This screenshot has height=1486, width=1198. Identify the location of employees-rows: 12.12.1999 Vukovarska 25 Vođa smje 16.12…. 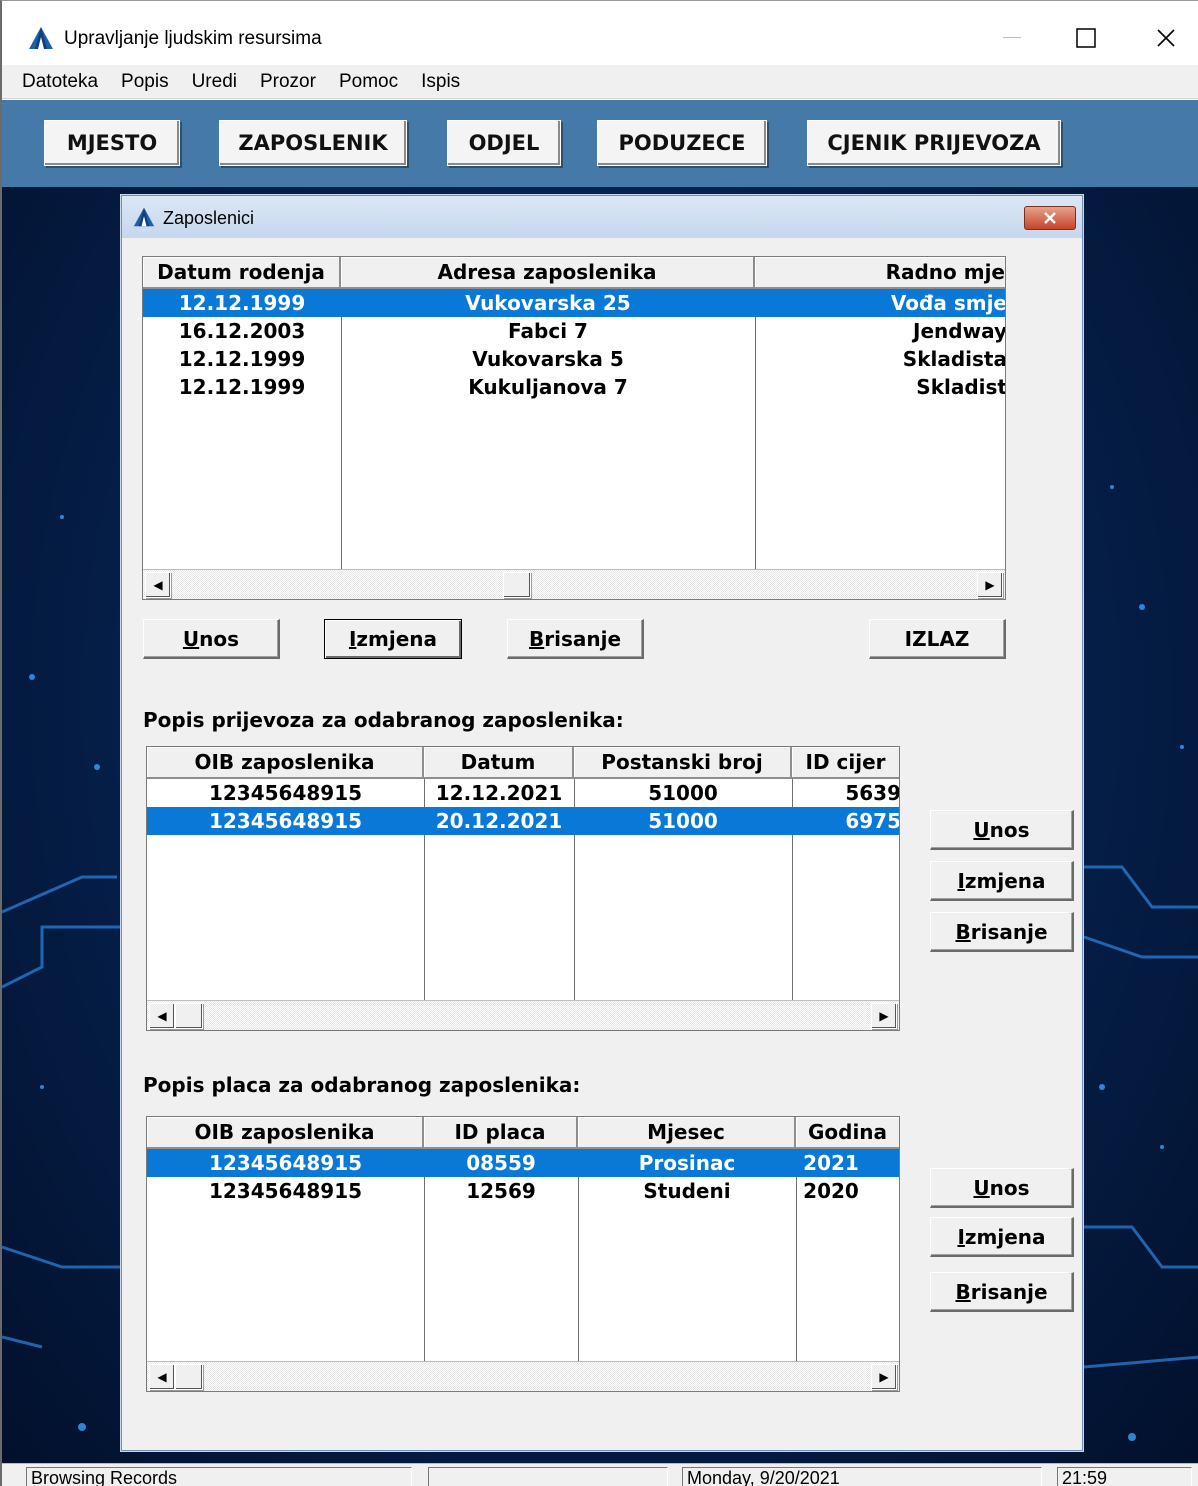
(574, 345).